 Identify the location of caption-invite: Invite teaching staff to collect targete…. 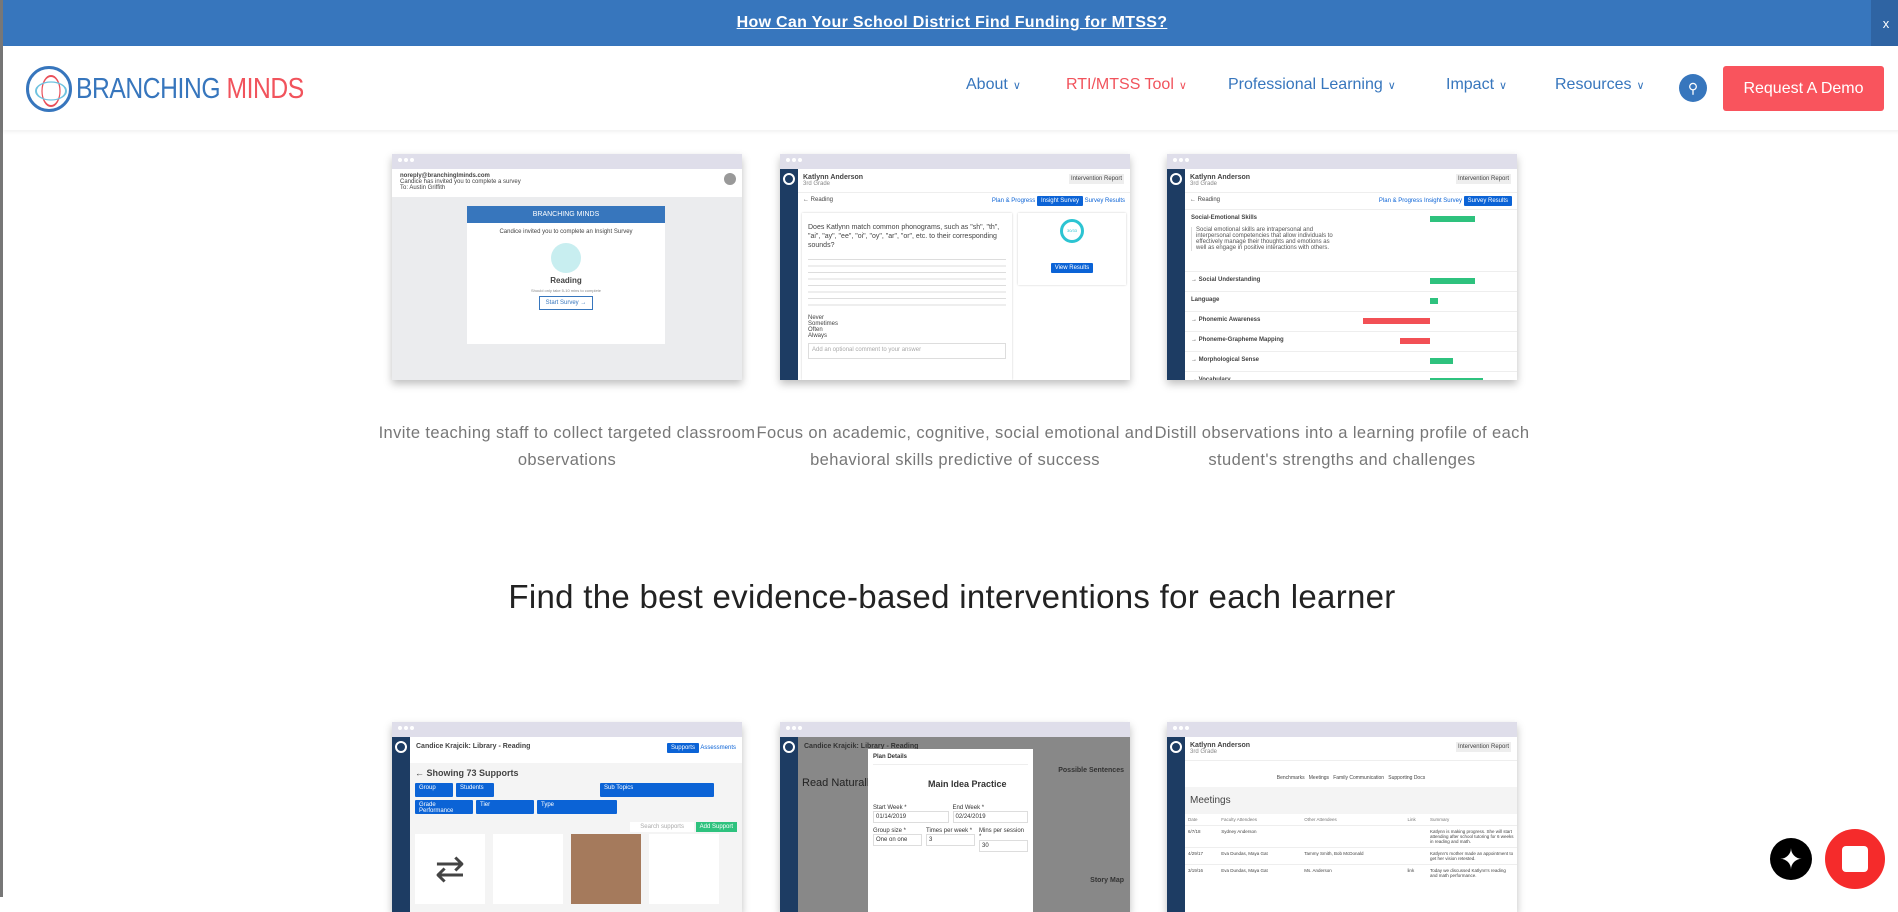
(567, 446).